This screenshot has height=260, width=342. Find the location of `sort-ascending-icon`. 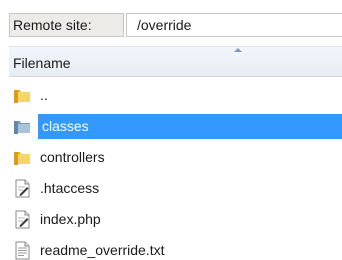

sort-ascending-icon is located at coordinates (238, 50).